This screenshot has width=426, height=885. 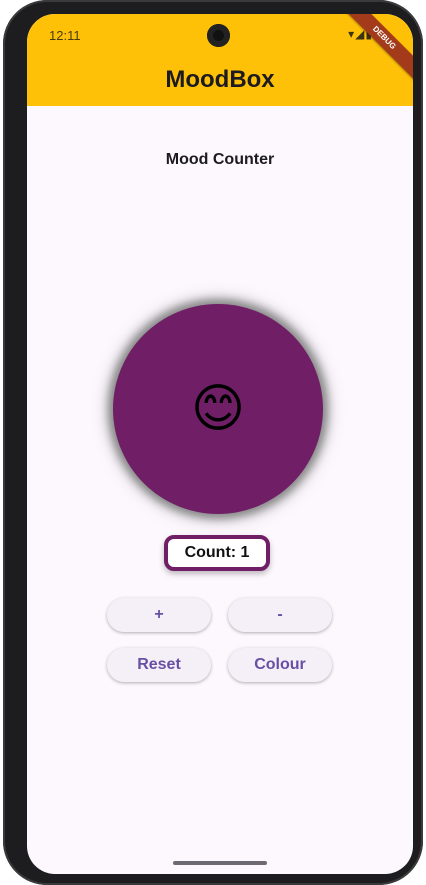 What do you see at coordinates (65, 35) in the screenshot?
I see `status-time: 12:11` at bounding box center [65, 35].